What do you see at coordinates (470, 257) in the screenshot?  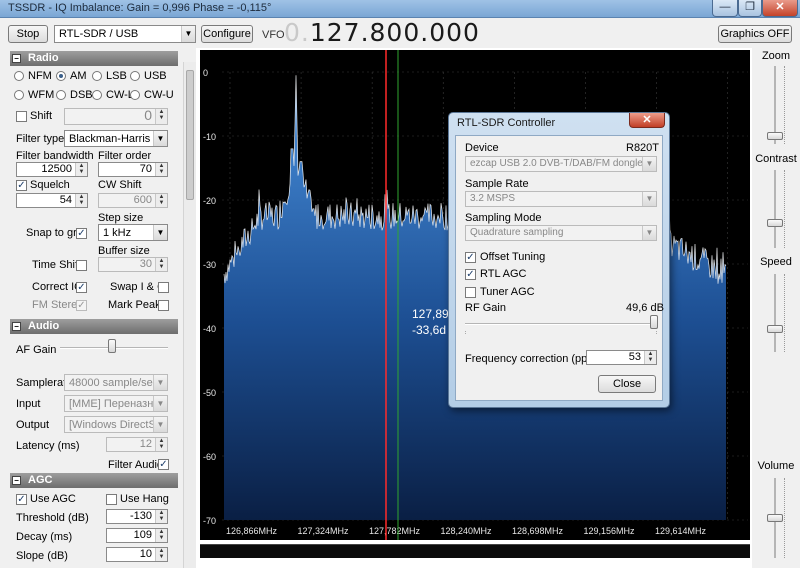 I see `offset-tuning-checkbox: ✓` at bounding box center [470, 257].